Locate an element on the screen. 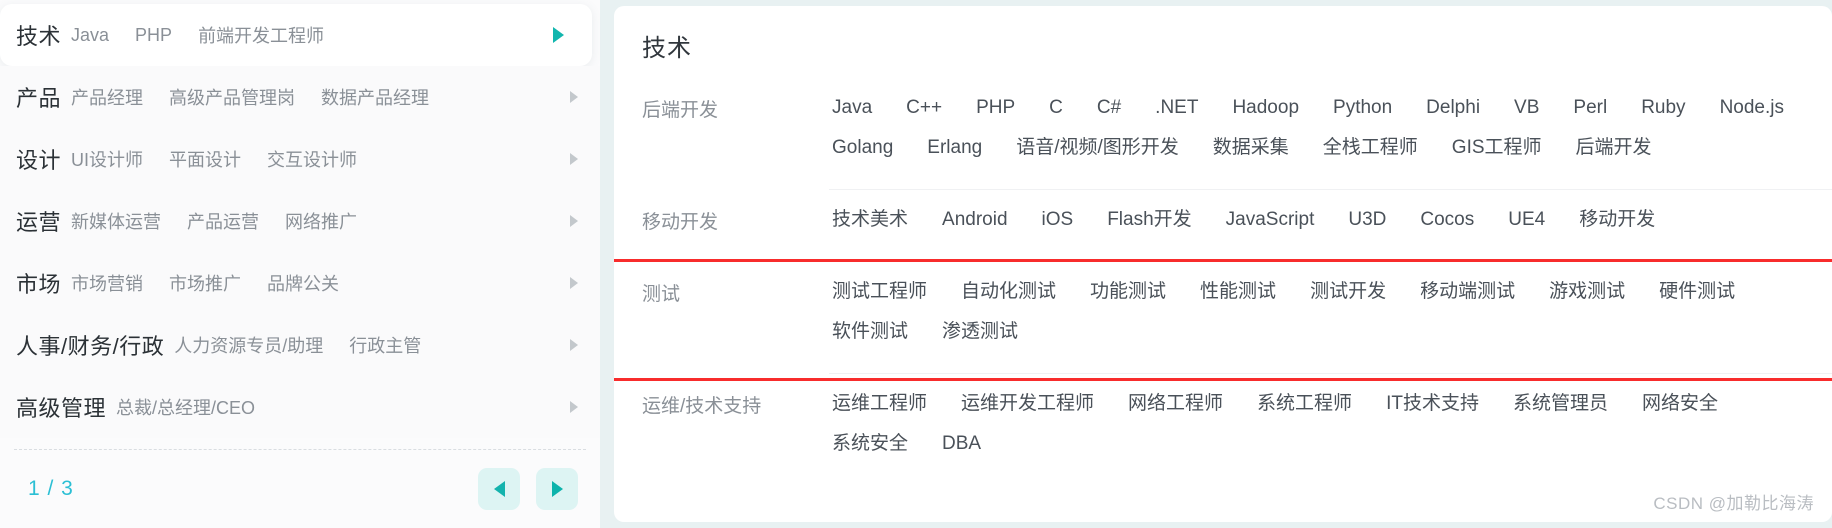  job-item: Delphi is located at coordinates (1453, 108).